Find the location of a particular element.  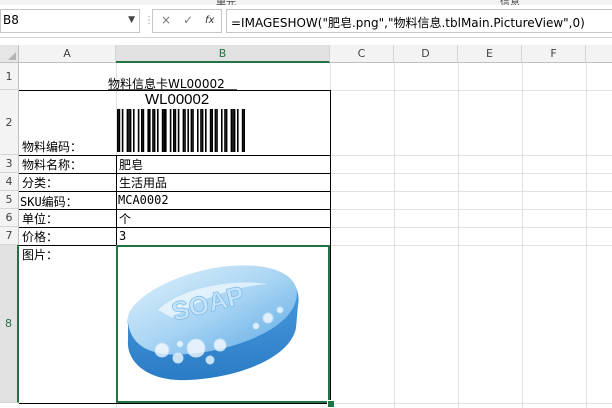

field-label-category: 分类： is located at coordinates (40, 183).